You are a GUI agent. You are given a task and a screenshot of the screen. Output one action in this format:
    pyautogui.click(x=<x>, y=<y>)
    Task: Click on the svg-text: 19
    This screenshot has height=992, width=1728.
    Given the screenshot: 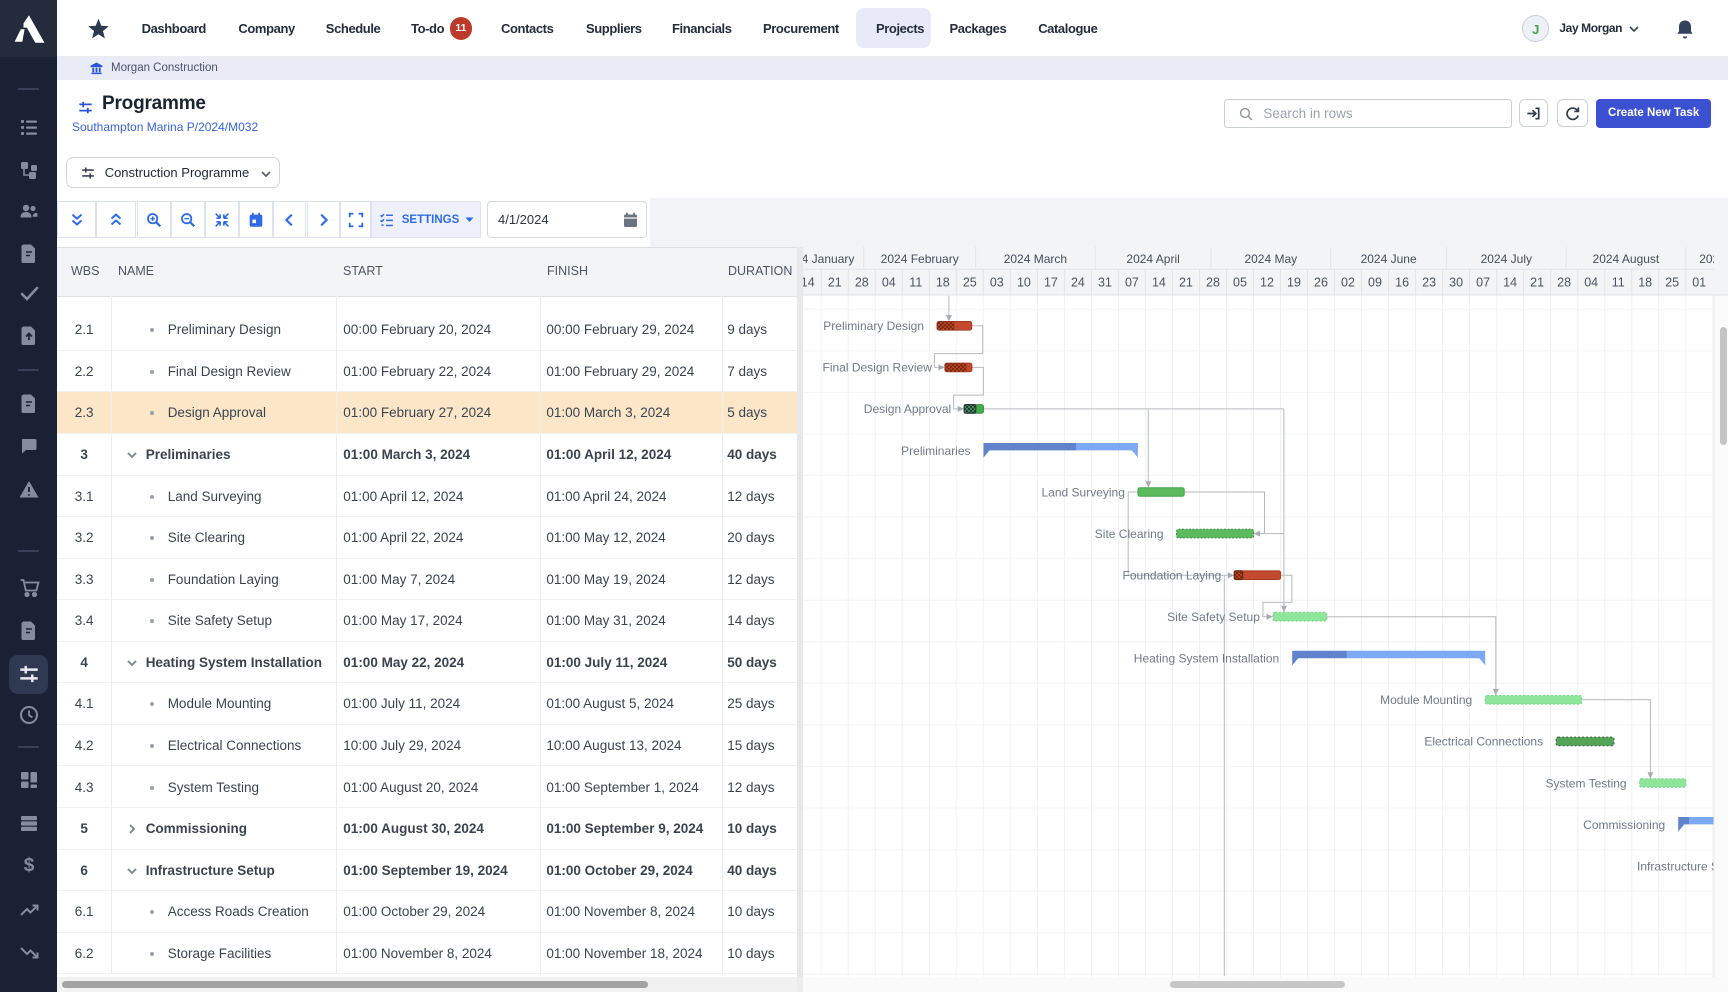 What is the action you would take?
    pyautogui.click(x=1294, y=283)
    